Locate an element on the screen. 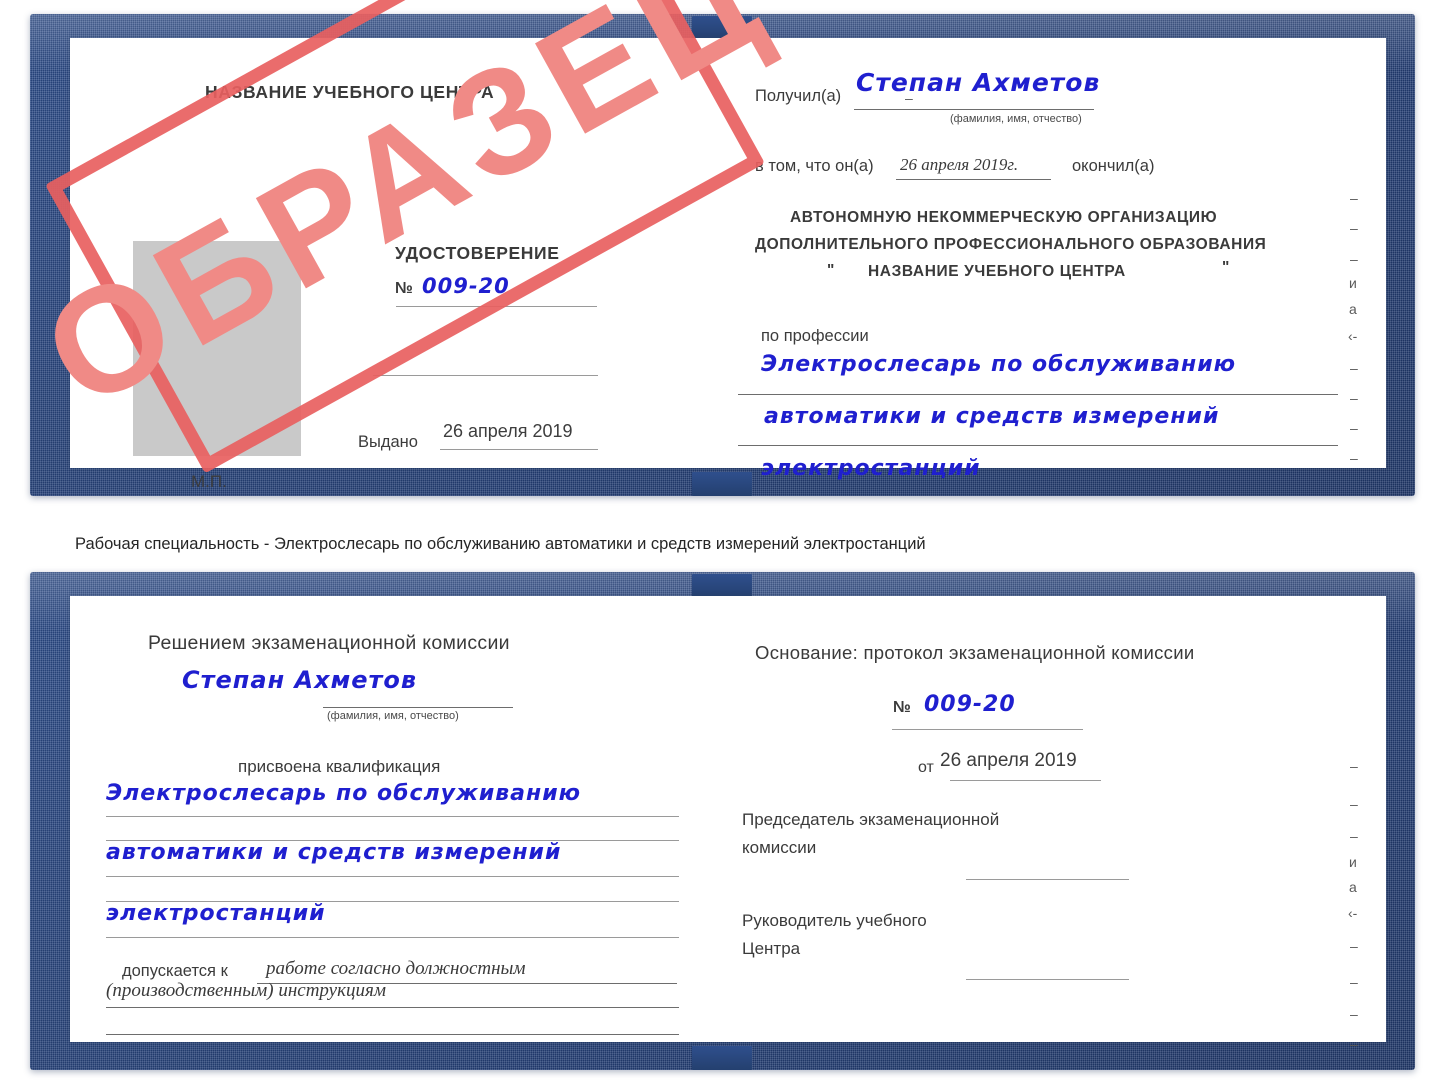 This screenshot has width=1448, height=1085. document-type-label: УДОСТОВЕРЕНИЕ is located at coordinates (477, 253).